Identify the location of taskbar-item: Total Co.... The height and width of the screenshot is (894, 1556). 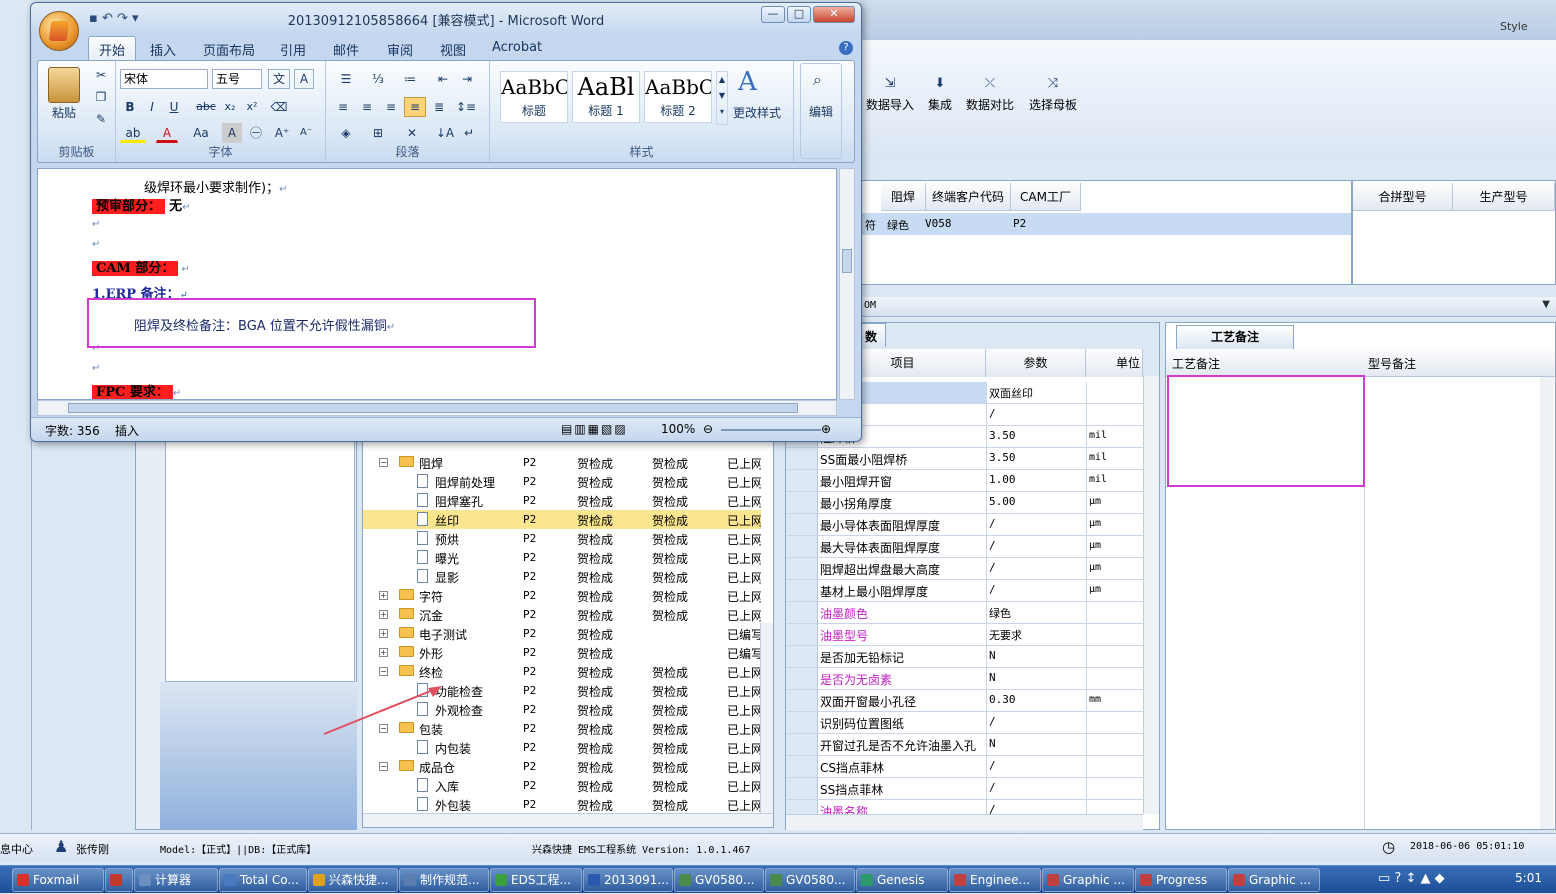
(263, 880).